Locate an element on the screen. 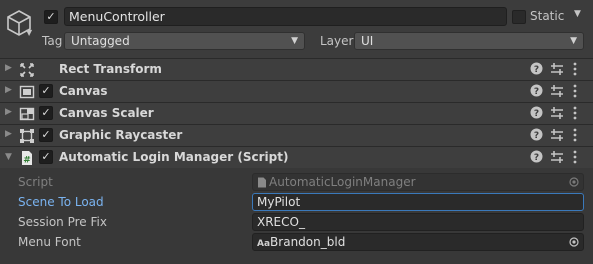  rect-transform-icon is located at coordinates (27, 70).